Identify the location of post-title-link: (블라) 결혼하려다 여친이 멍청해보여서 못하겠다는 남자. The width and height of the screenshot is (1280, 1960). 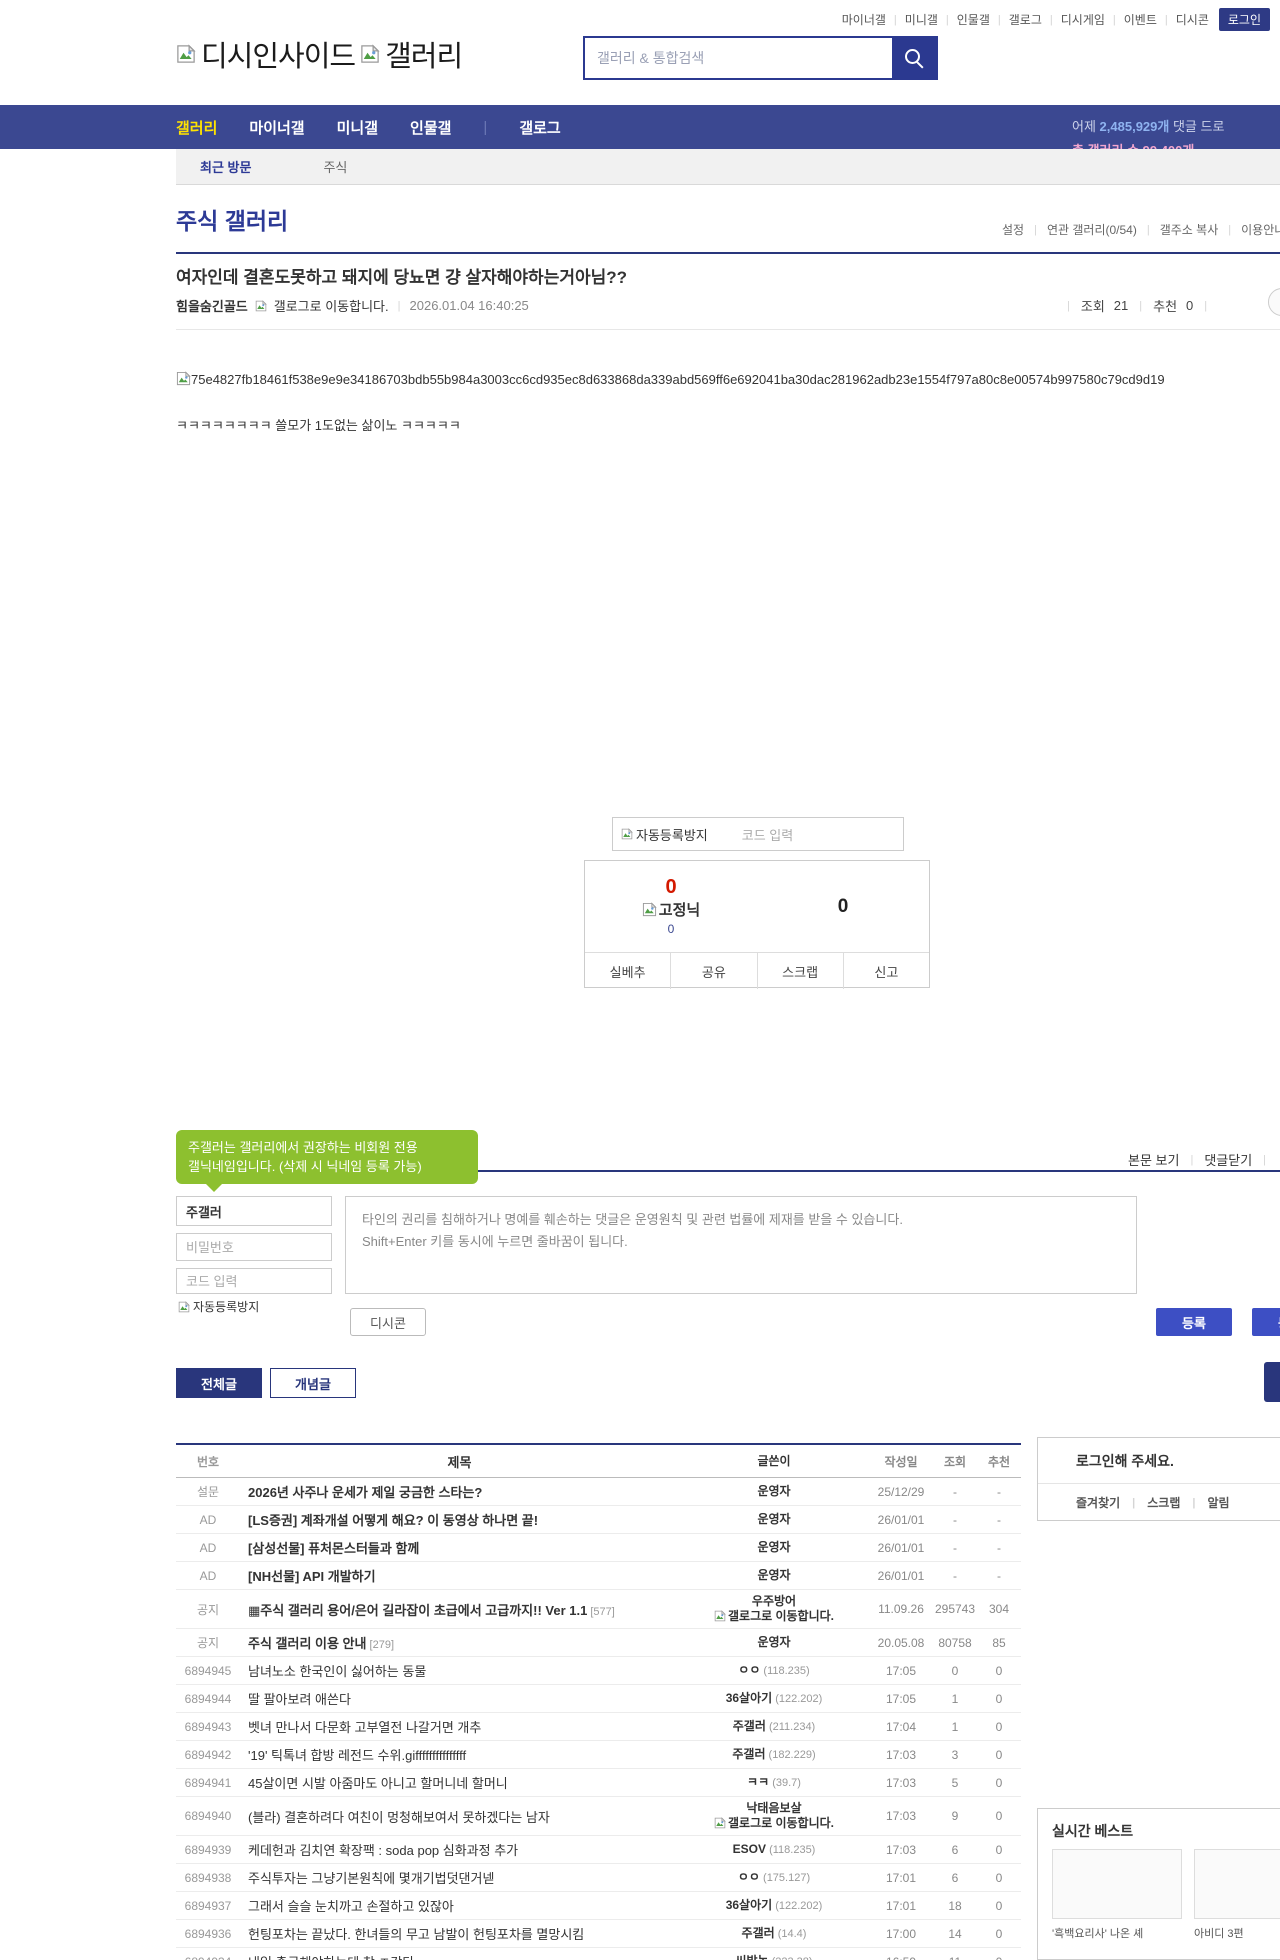
(399, 1817).